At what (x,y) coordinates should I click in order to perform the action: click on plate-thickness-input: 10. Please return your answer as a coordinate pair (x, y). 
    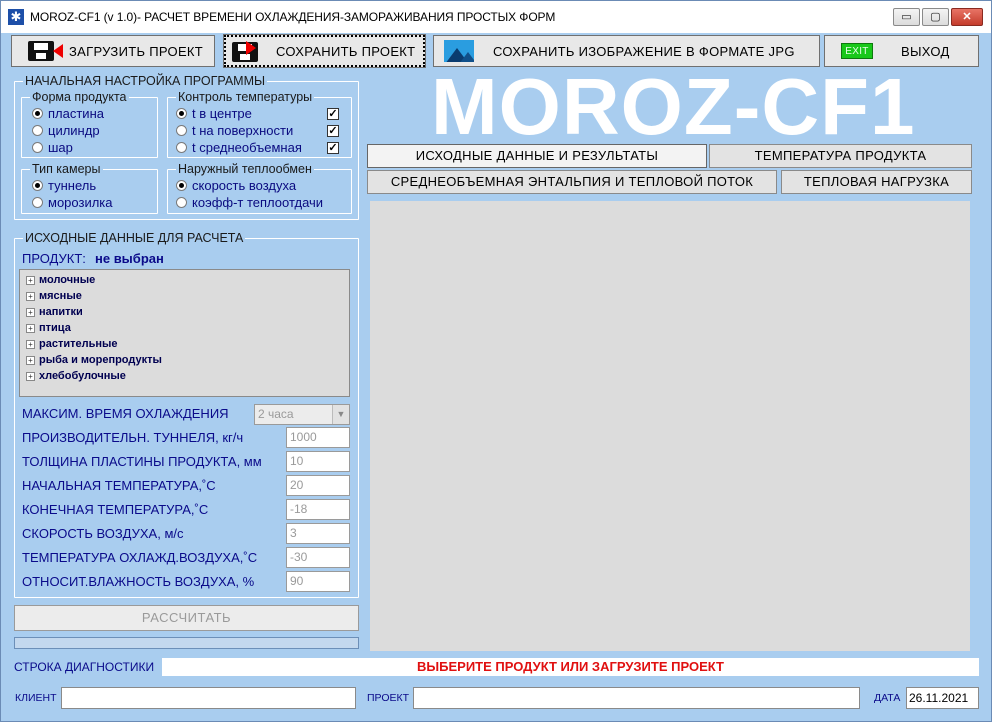
    Looking at the image, I should click on (318, 461).